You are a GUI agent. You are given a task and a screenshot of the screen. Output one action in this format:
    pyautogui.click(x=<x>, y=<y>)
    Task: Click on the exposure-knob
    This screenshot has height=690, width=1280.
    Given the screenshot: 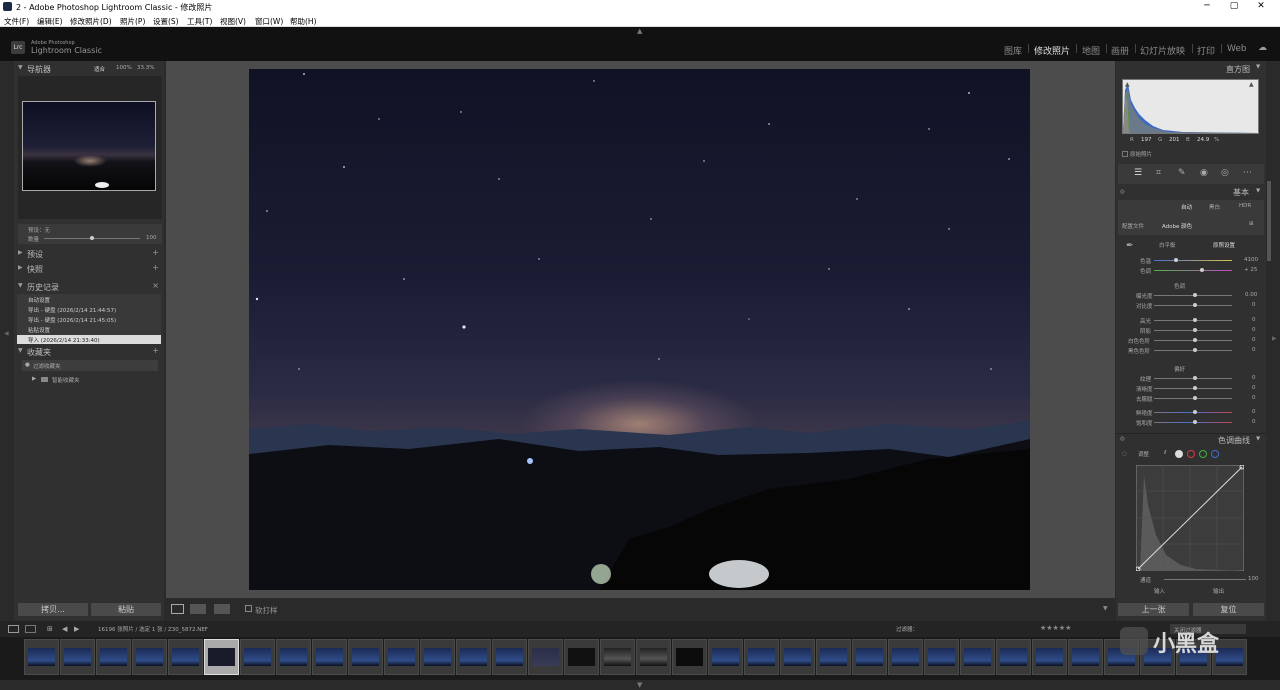 What is the action you would take?
    pyautogui.click(x=1195, y=295)
    